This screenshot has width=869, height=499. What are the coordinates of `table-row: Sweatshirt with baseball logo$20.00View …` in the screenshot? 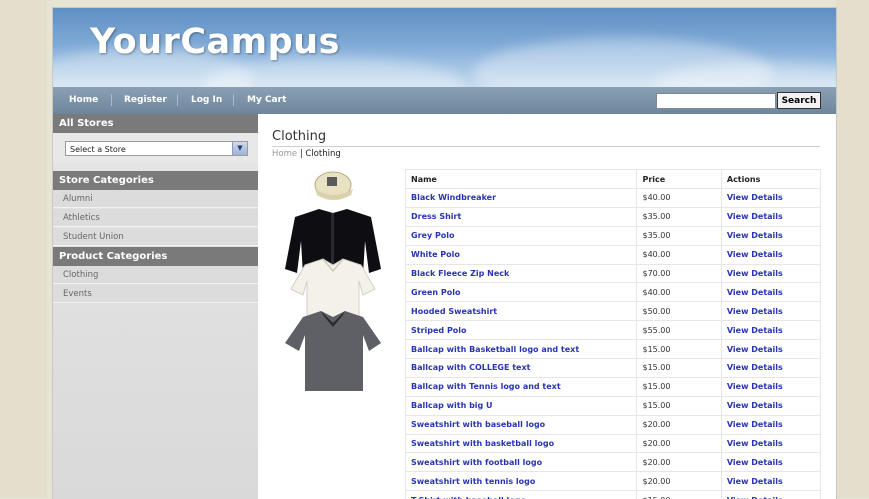 It's located at (613, 424).